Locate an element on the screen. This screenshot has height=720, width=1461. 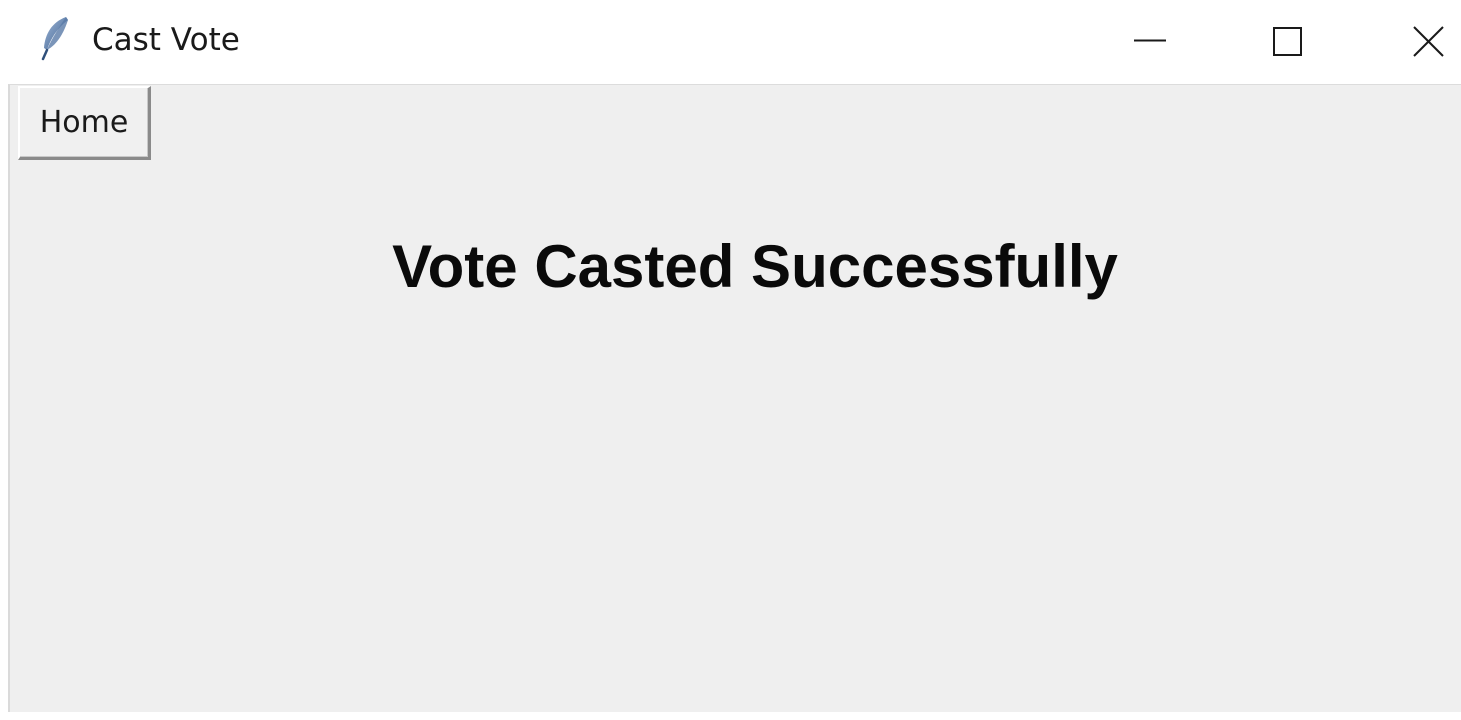
maximize-button is located at coordinates (1288, 42).